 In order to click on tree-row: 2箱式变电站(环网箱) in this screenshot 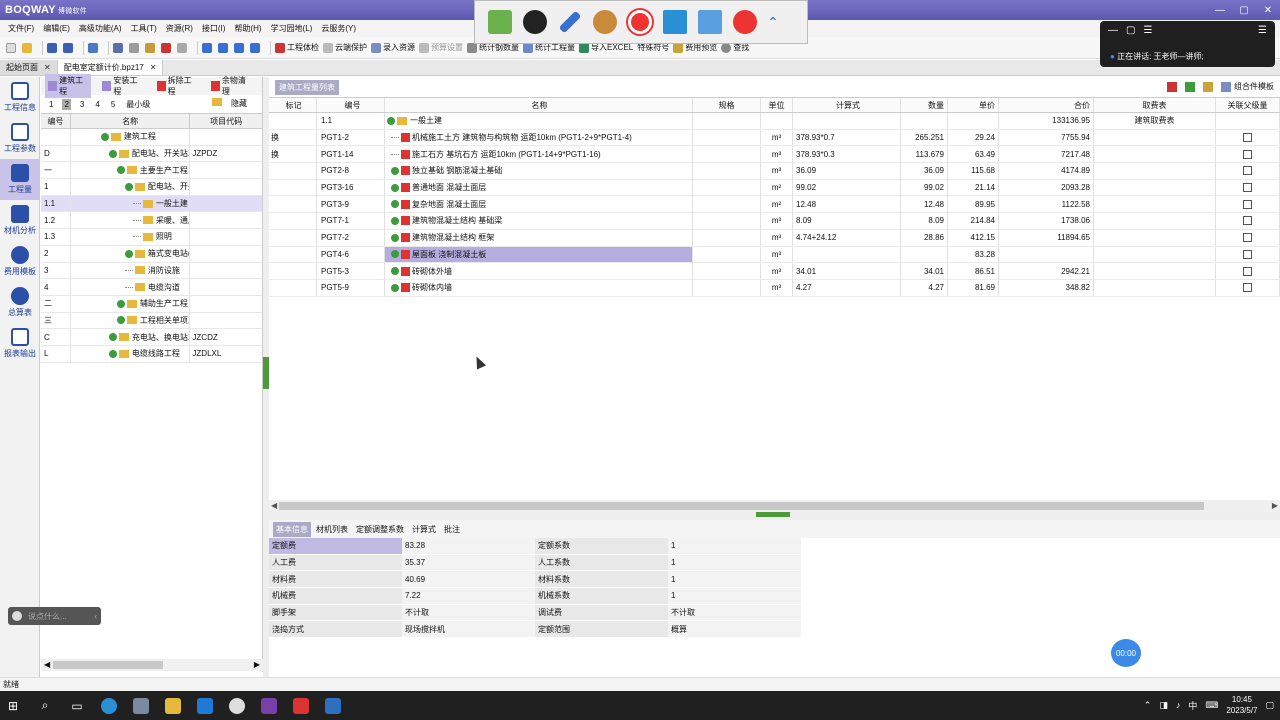, I will do `click(151, 254)`.